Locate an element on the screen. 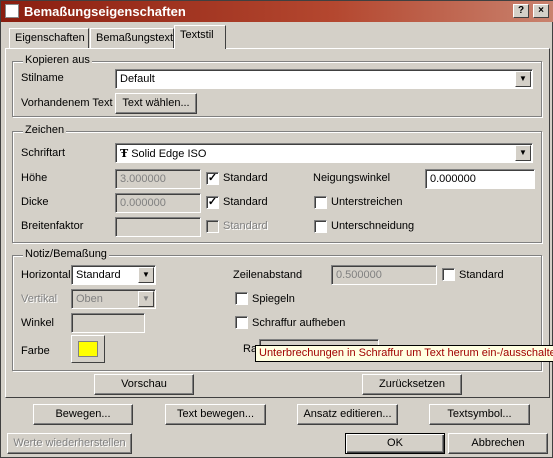 The image size is (553, 458). truetype-font-icon: Ŧ is located at coordinates (124, 153).